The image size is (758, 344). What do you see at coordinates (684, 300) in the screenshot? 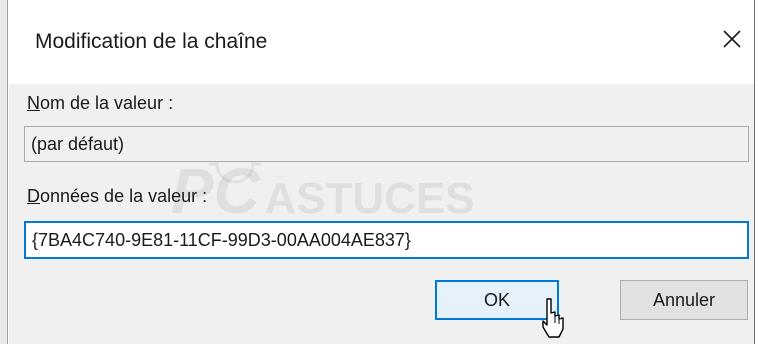
I see `cancel-button: Annuler` at bounding box center [684, 300].